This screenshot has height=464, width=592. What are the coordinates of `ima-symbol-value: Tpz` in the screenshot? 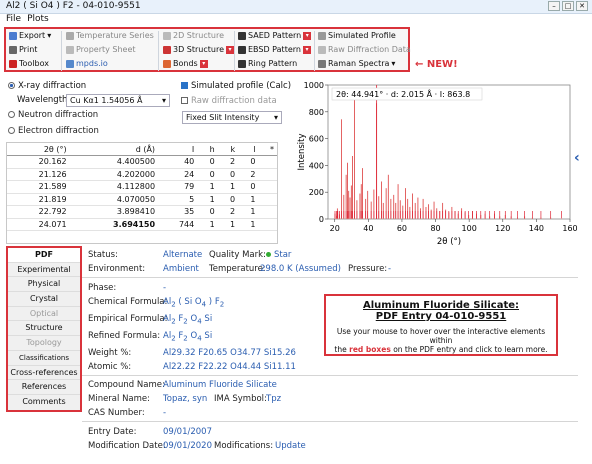 It's located at (274, 399).